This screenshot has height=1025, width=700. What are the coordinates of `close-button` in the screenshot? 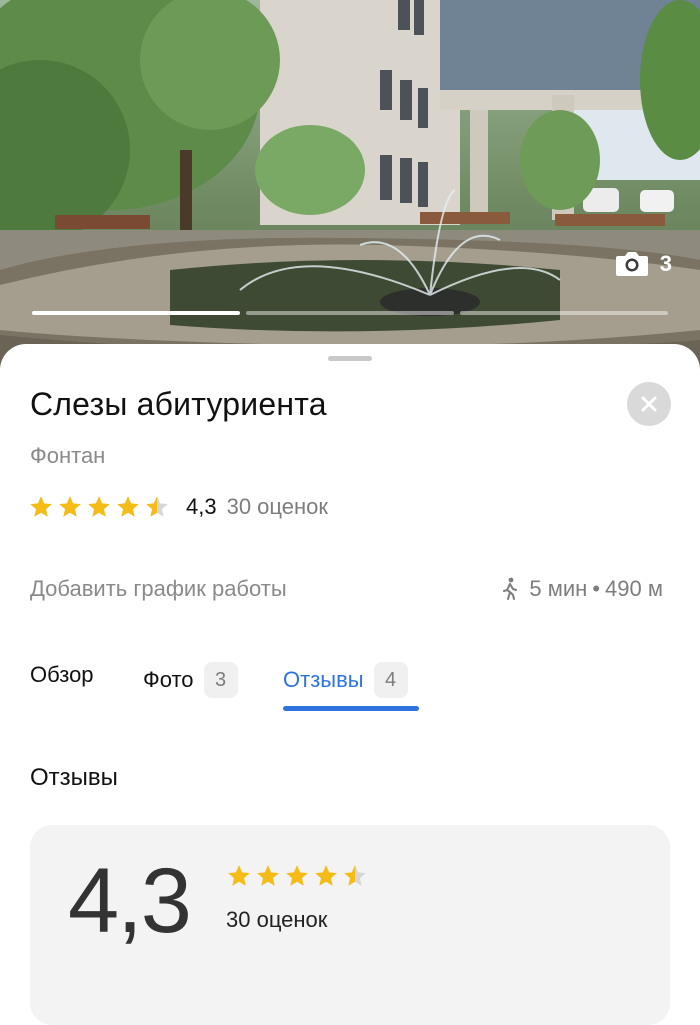 It's located at (649, 404).